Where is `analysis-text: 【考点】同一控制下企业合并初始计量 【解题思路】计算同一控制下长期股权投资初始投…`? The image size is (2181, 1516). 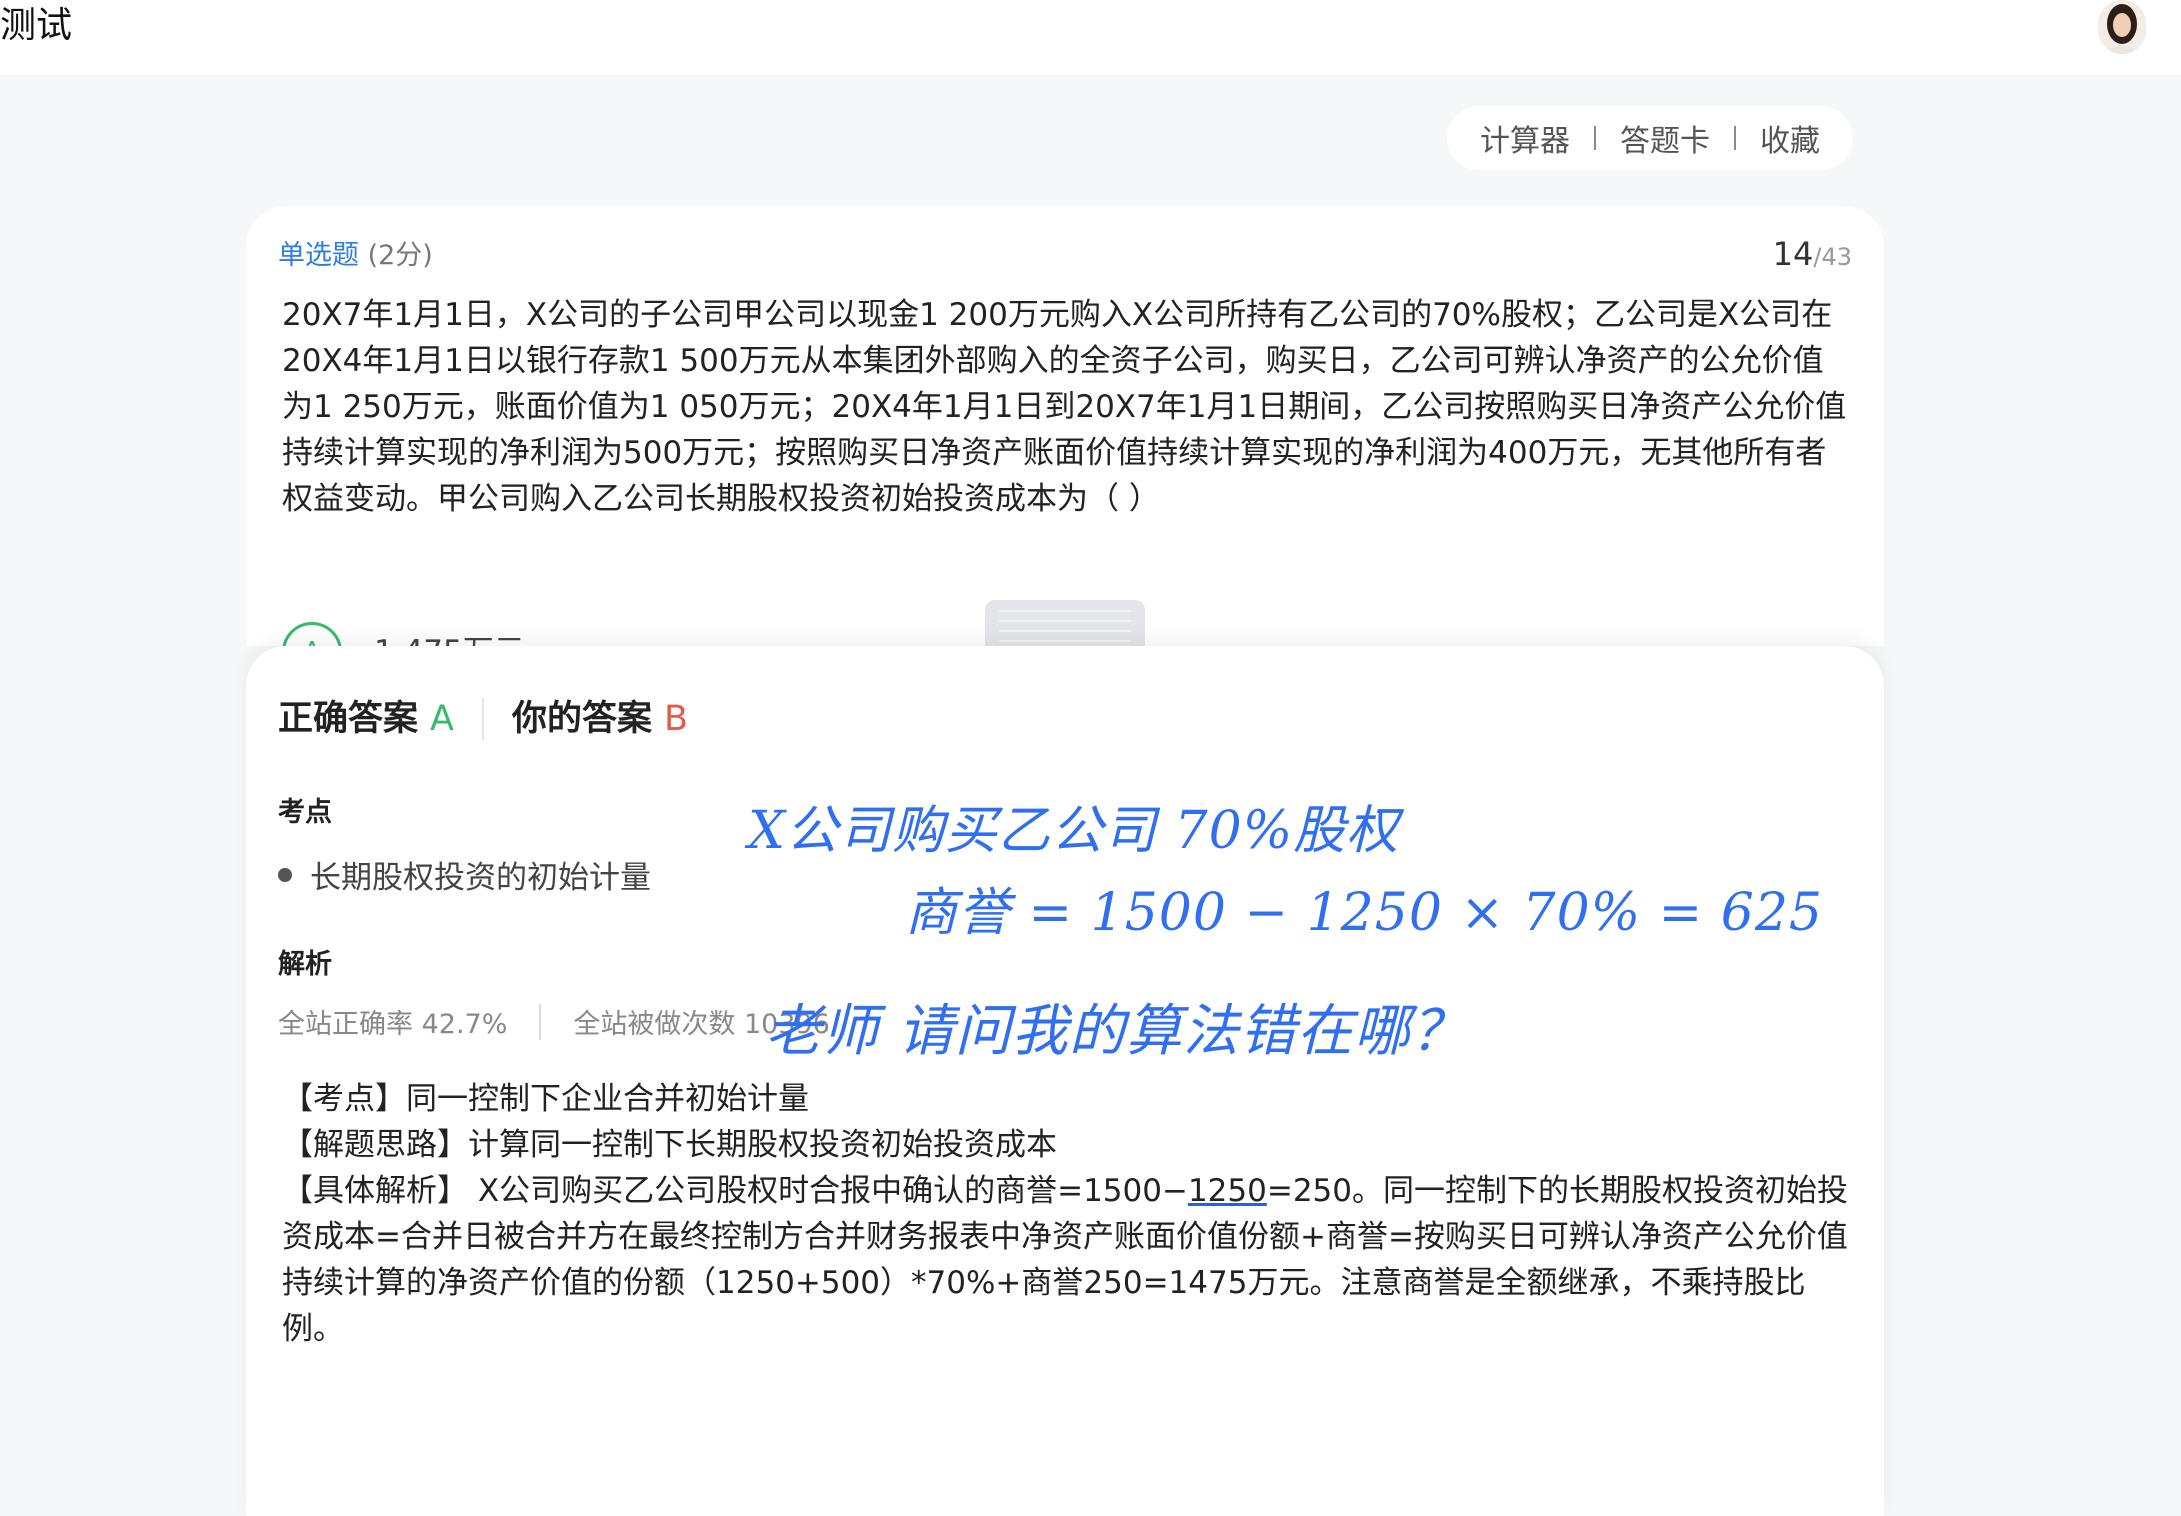
analysis-text: 【考点】同一控制下企业合并初始计量 【解题思路】计算同一控制下长期股权投资初始投… is located at coordinates (1067, 1214).